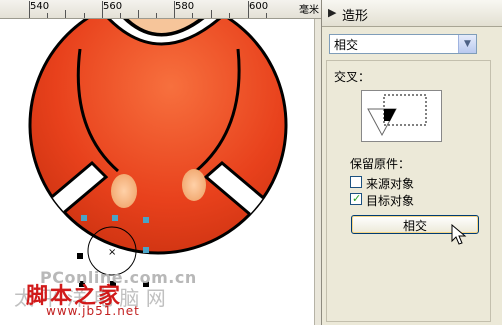 The height and width of the screenshot is (325, 502). I want to click on watermark-url: www.jb51.net, so click(93, 311).